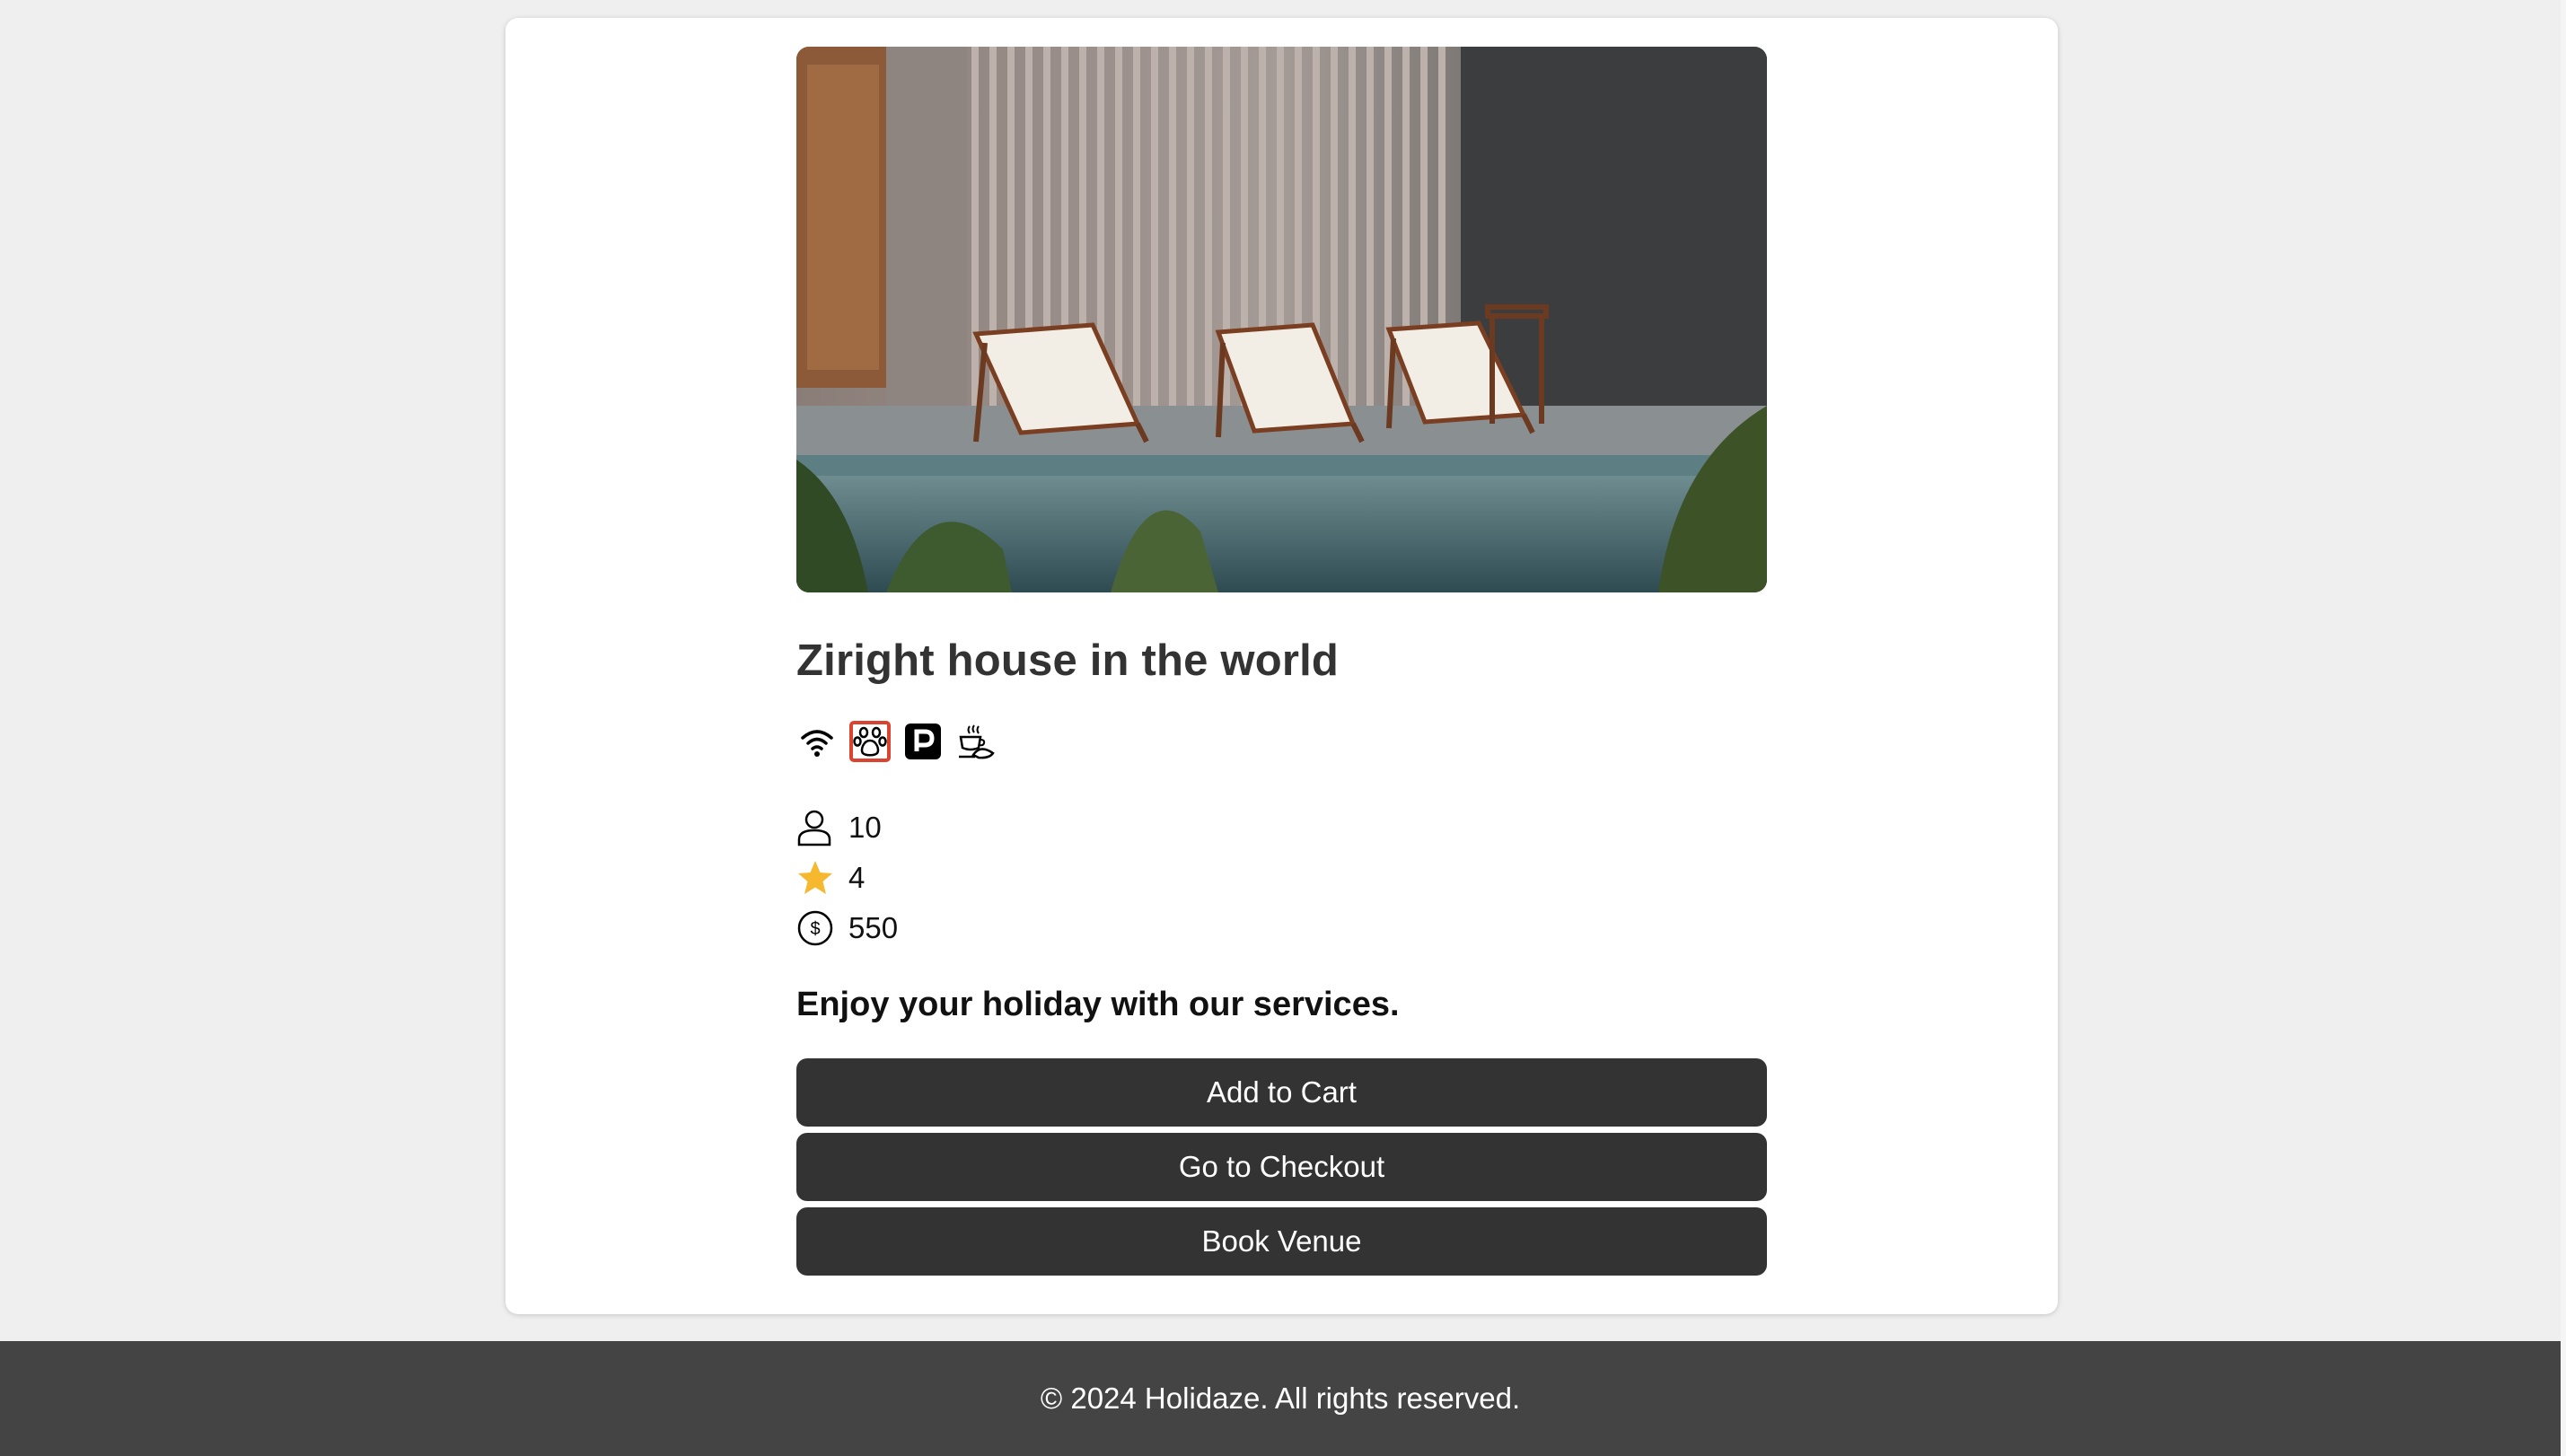 Image resolution: width=2566 pixels, height=1456 pixels. Describe the element at coordinates (1281, 1167) in the screenshot. I see `go-to-checkout-button: Go to Checkout` at that location.